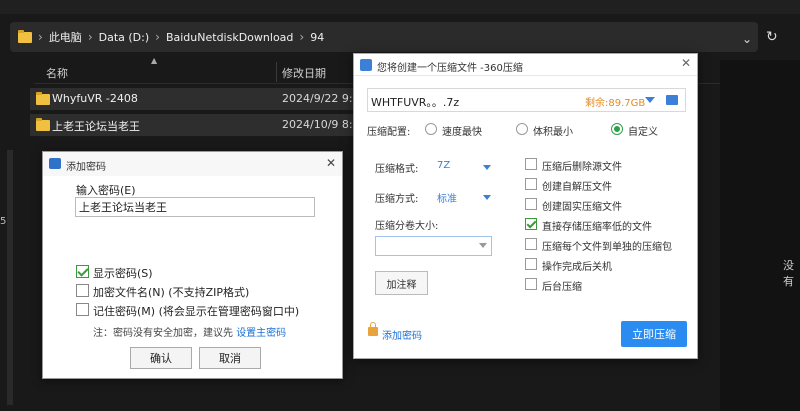 The image size is (800, 411). I want to click on password-label: 输入密码(E), so click(106, 190).